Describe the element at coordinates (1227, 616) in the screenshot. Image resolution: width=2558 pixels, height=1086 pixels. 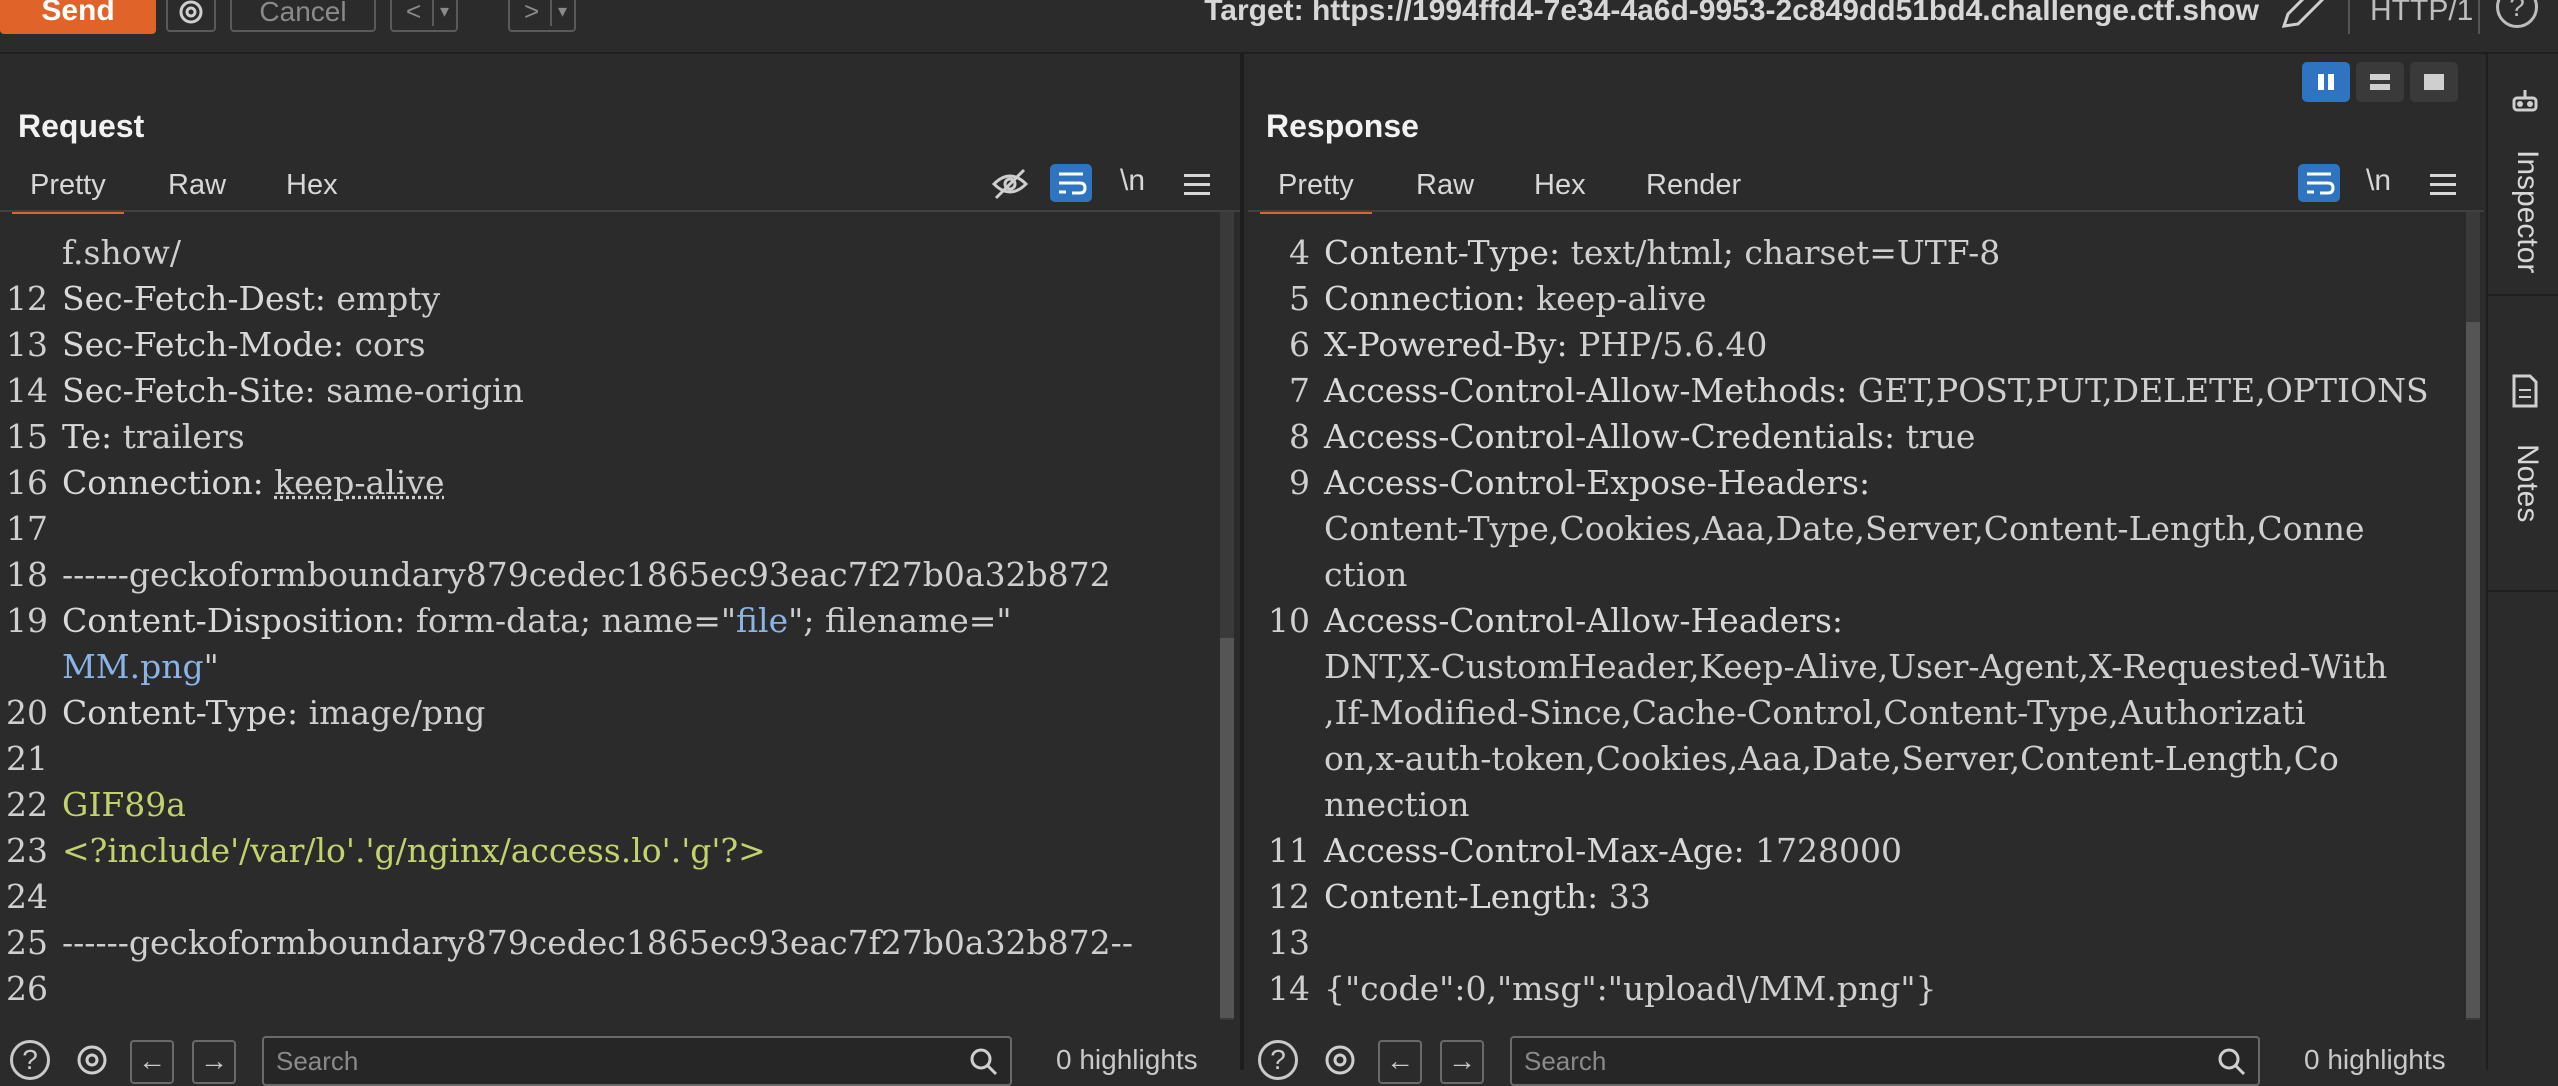
I see `request-scrollbar` at that location.